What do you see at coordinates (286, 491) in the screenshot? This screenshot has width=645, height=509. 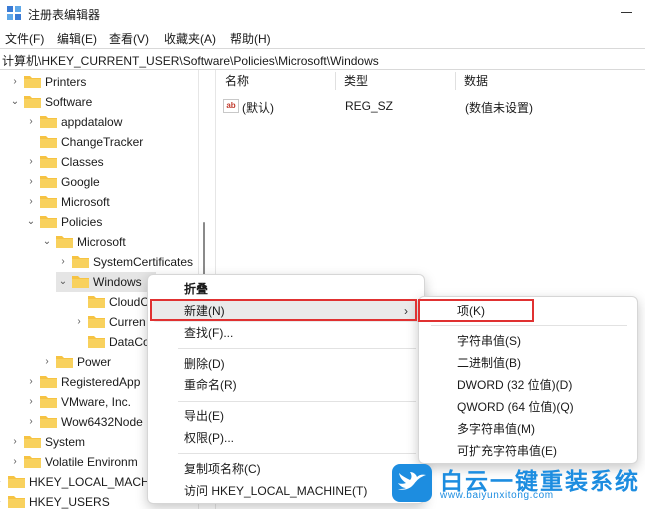 I see `menu-item-goto-hklm: 访问 HKEY_LOCAL_MACHINE(T)` at bounding box center [286, 491].